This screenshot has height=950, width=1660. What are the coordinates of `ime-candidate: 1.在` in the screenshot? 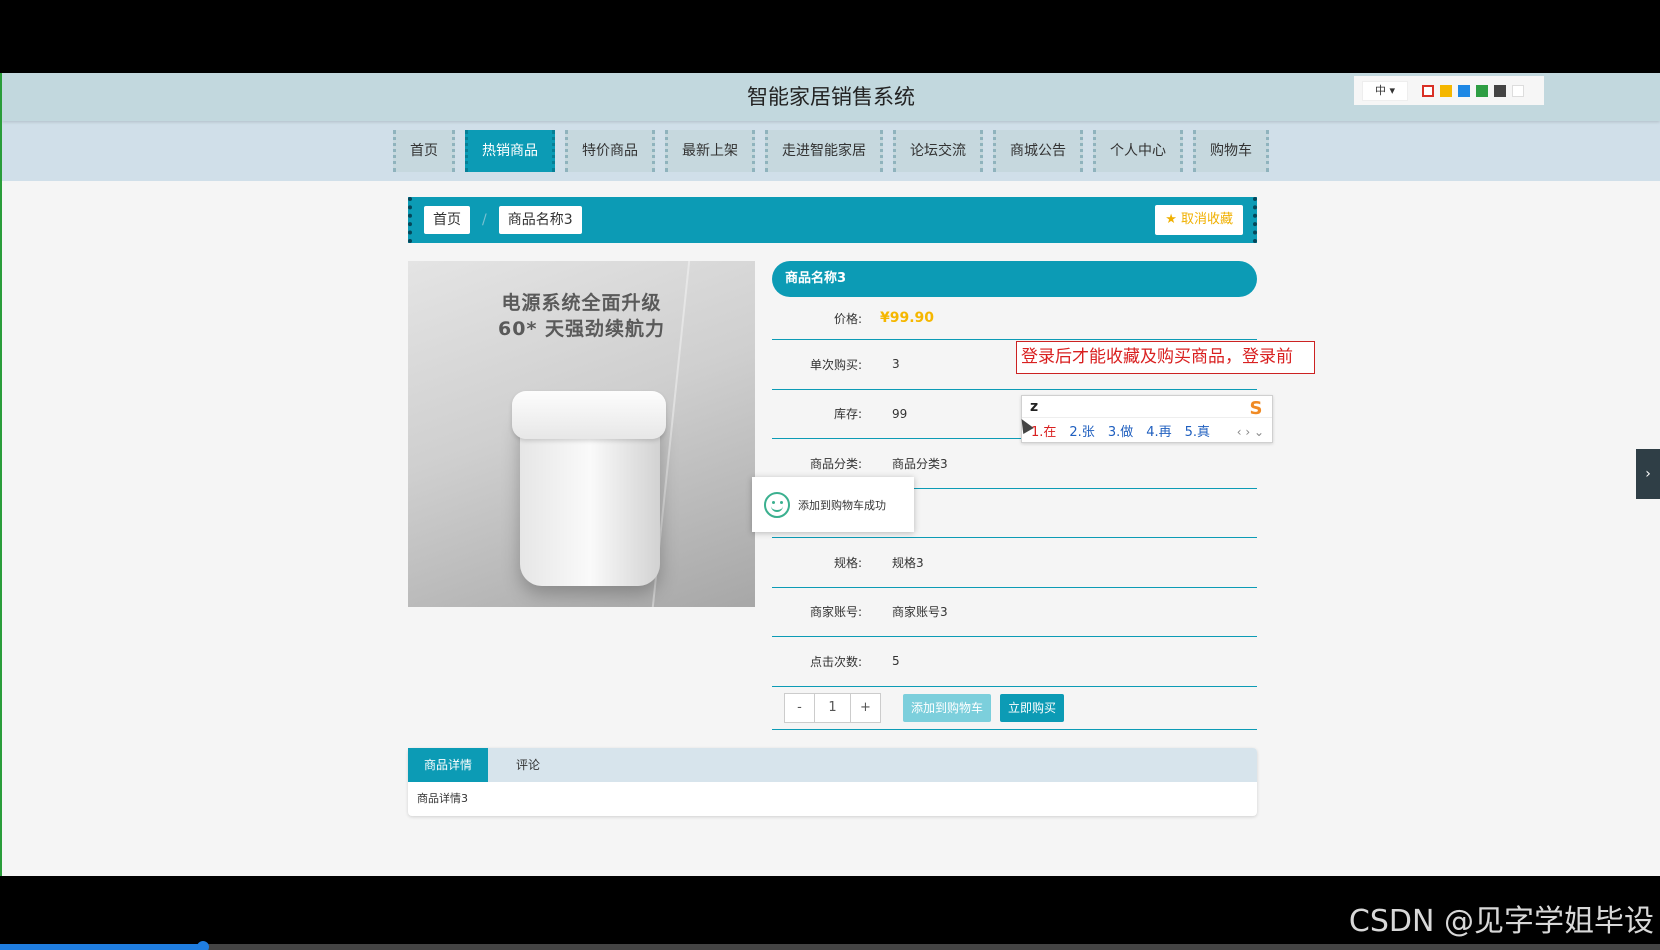 It's located at (1043, 430).